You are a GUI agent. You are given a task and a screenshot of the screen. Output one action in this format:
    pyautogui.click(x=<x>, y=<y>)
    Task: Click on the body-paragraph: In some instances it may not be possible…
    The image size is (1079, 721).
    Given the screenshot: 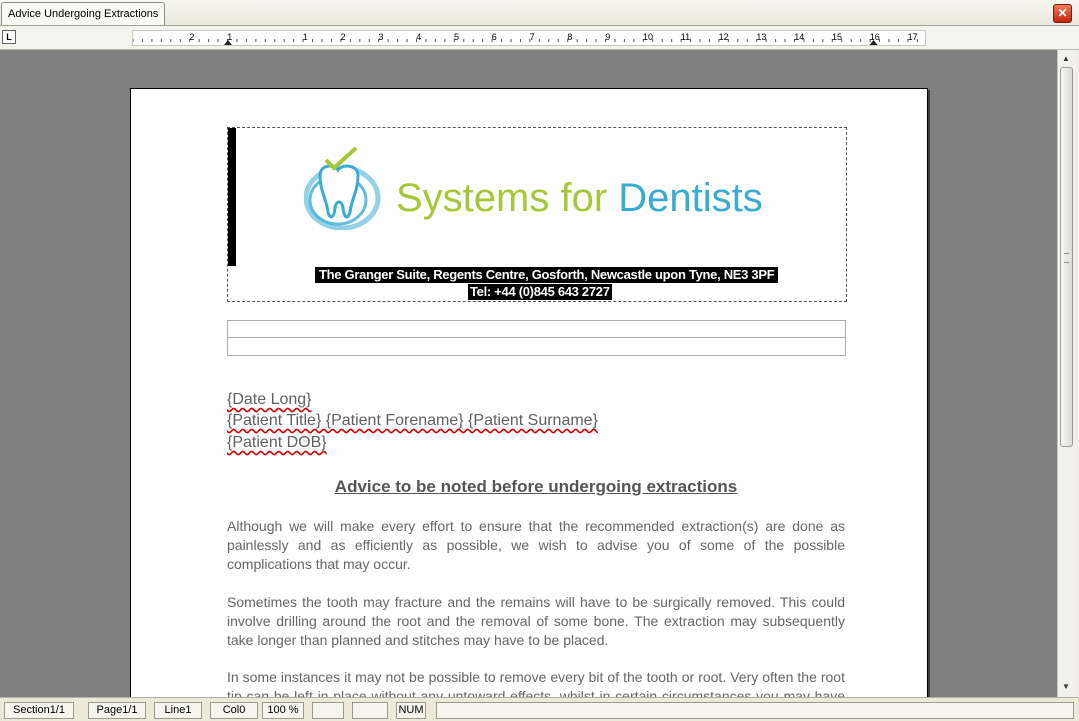 What is the action you would take?
    pyautogui.click(x=536, y=683)
    